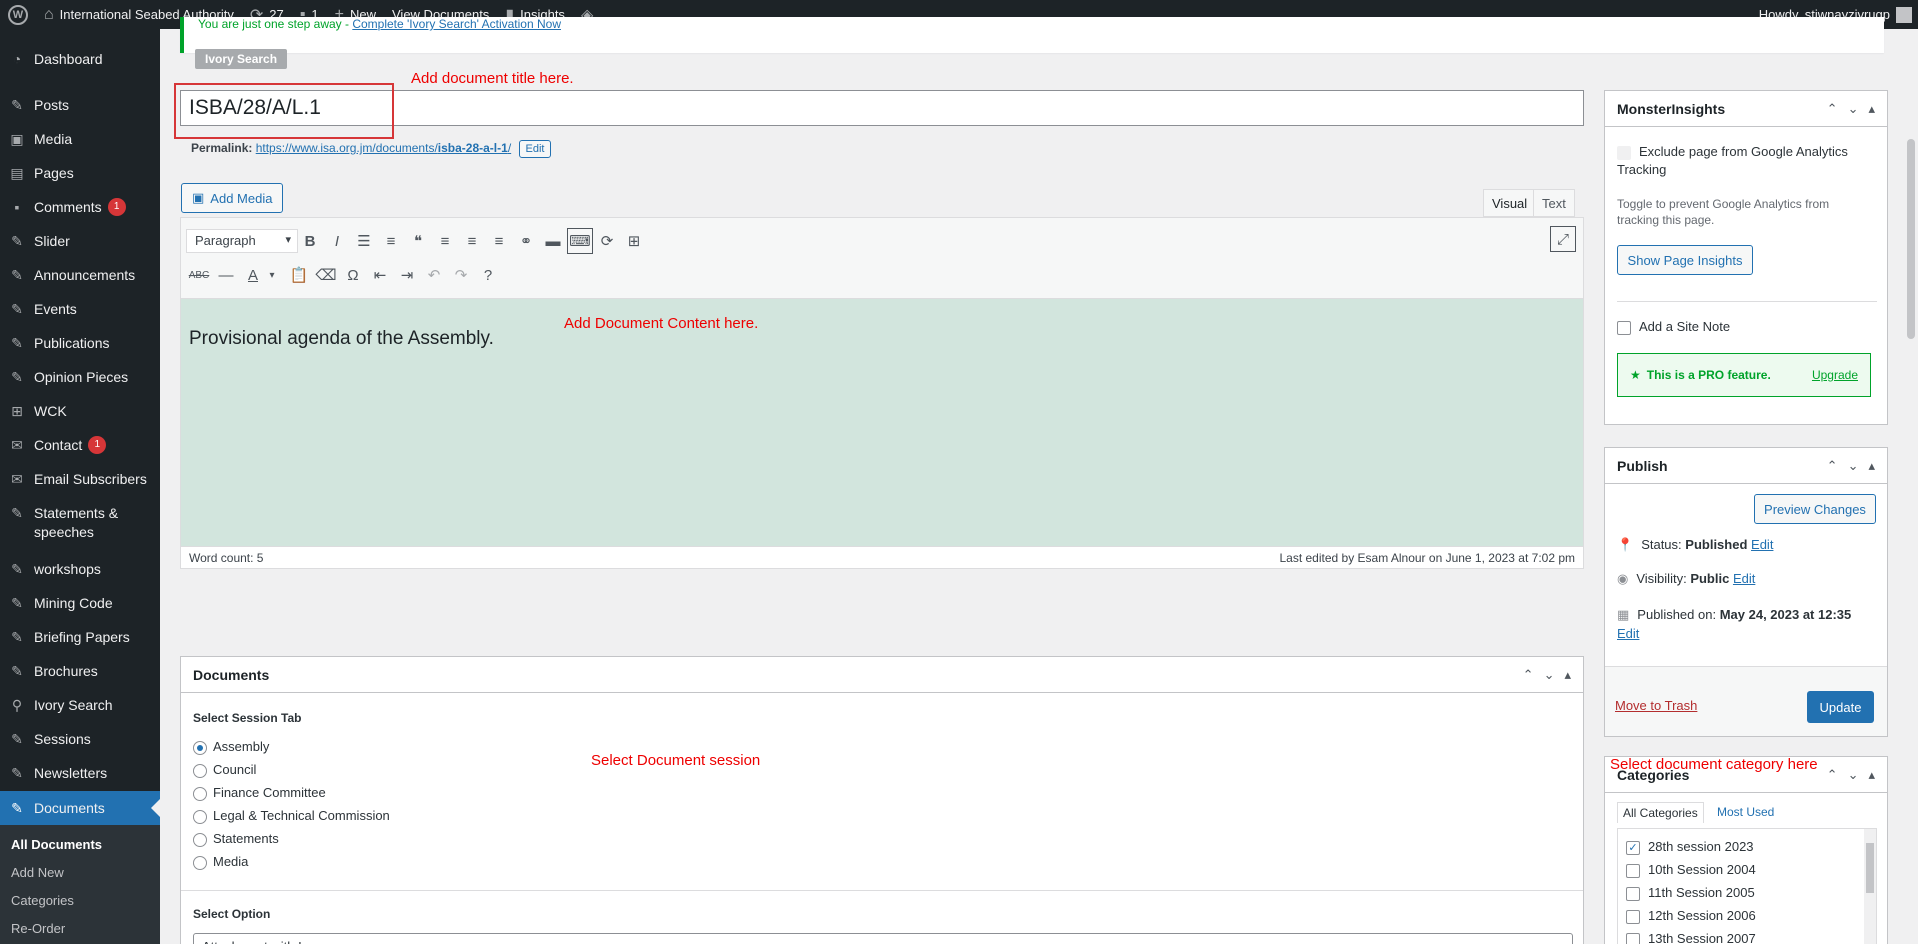  Describe the element at coordinates (80, 739) in the screenshot. I see `sidebar-item-sessions: ✎ Sessions` at that location.